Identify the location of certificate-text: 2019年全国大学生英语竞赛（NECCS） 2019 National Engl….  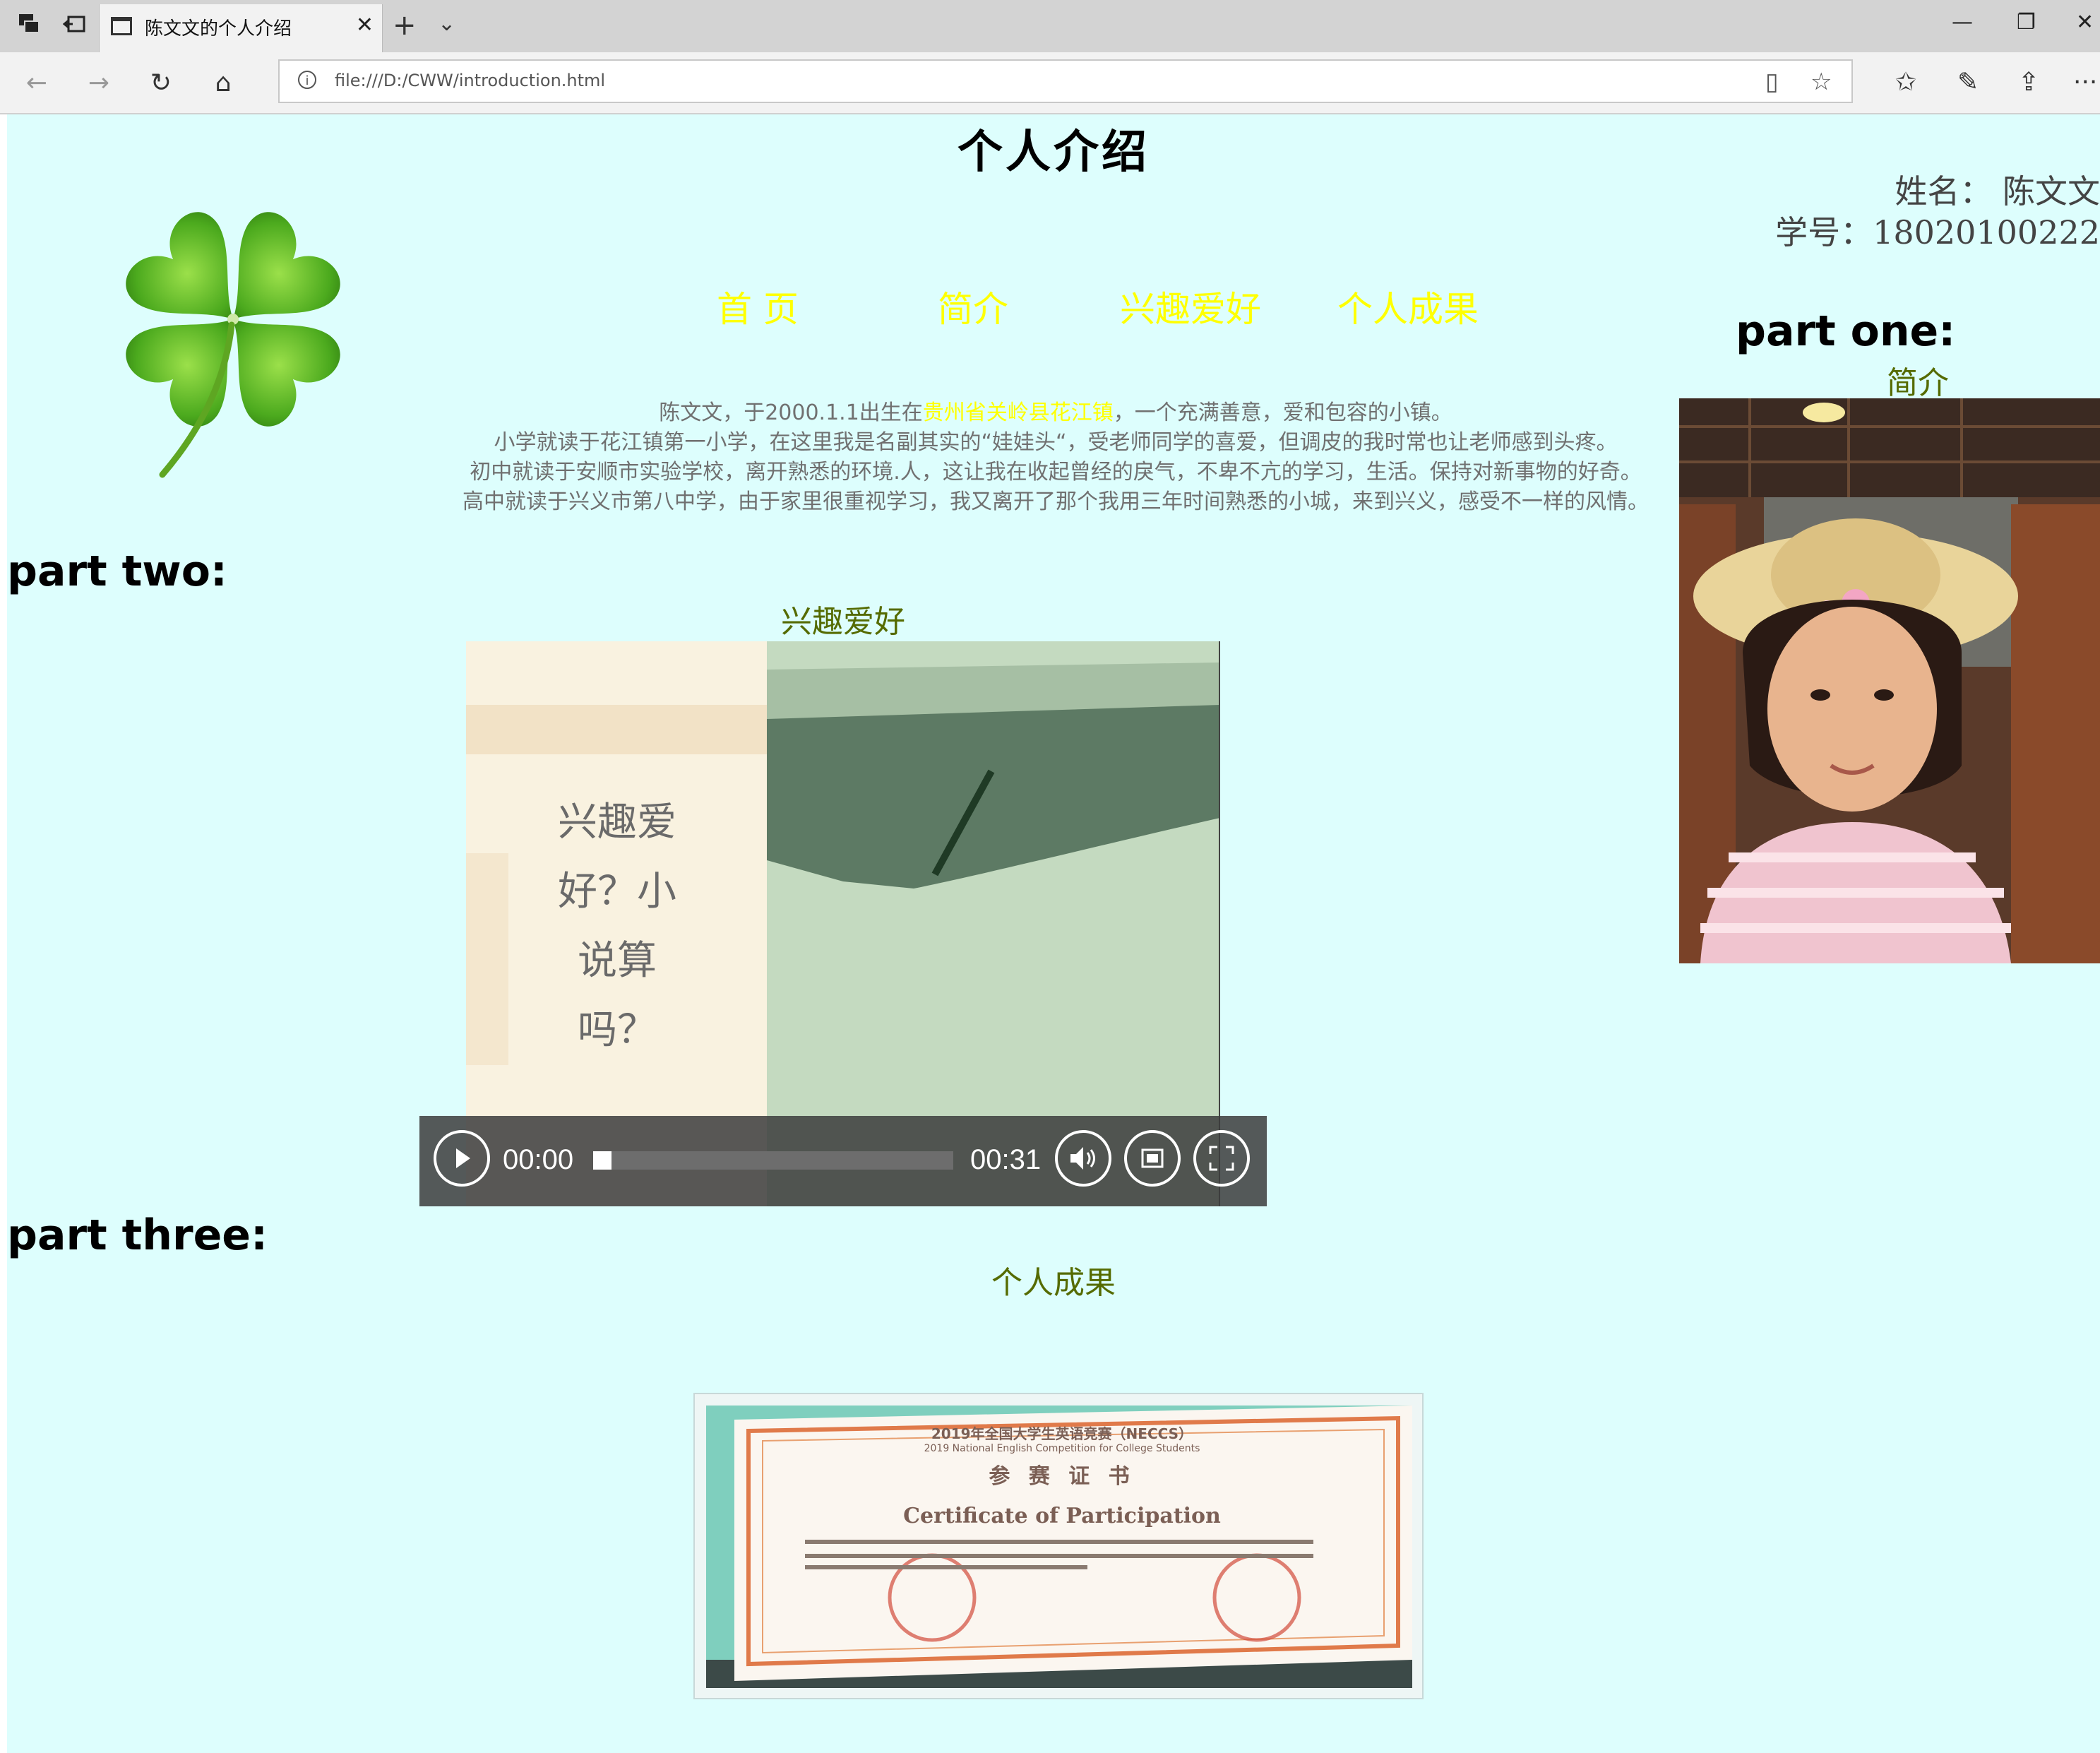
(1062, 1475).